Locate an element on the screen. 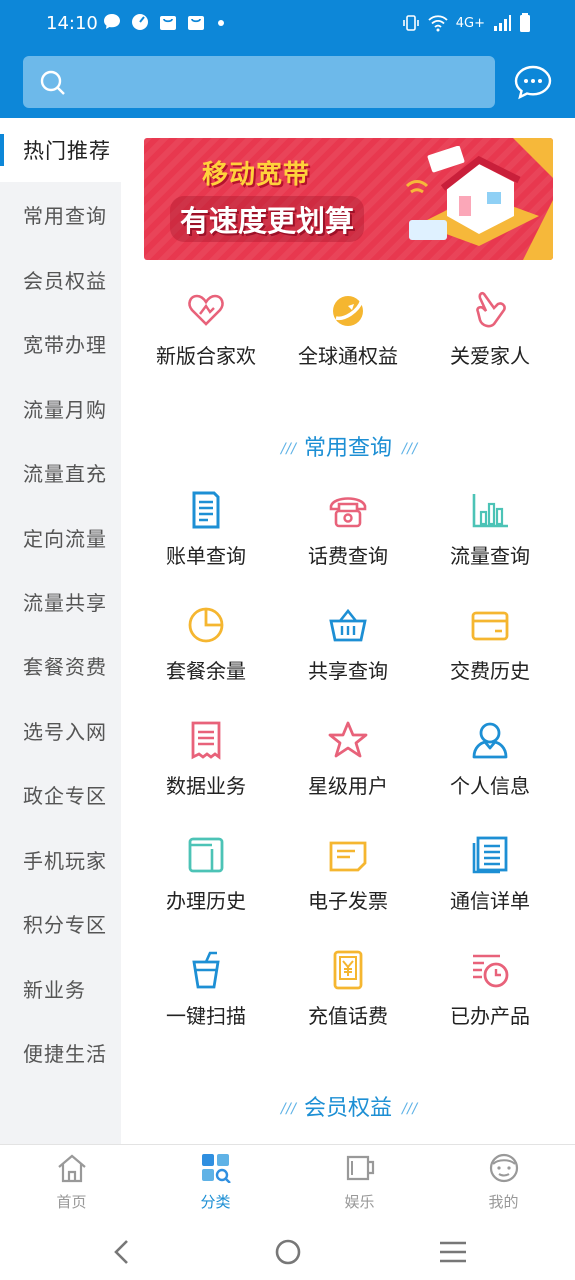 The height and width of the screenshot is (1280, 575). battery-icon is located at coordinates (525, 22).